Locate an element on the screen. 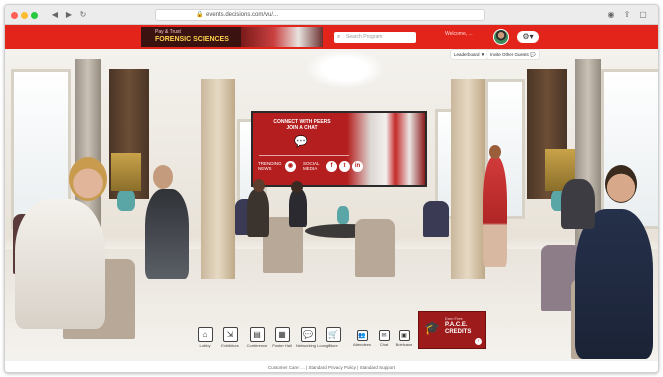  linkedin-icon: in is located at coordinates (357, 166).